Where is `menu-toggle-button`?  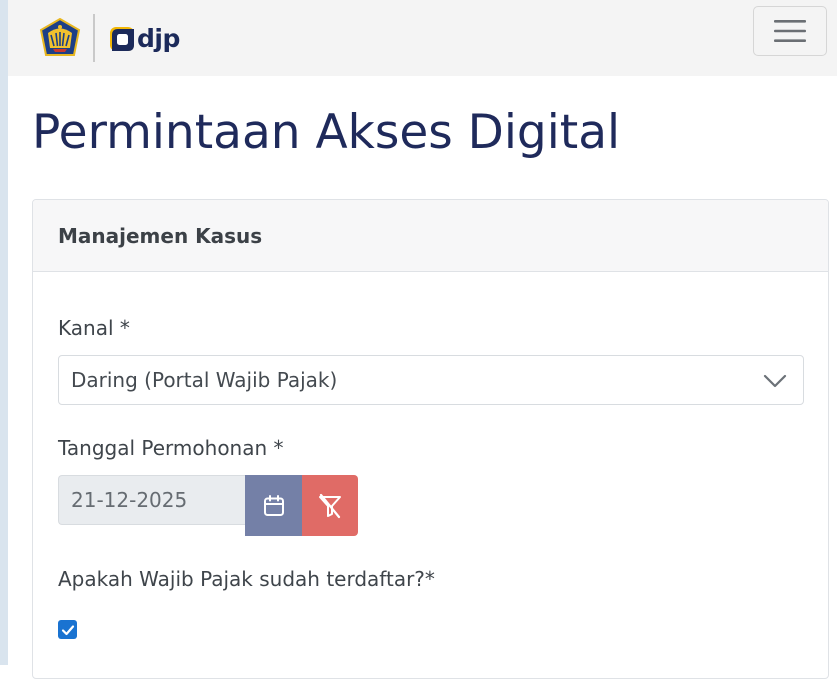 menu-toggle-button is located at coordinates (790, 31).